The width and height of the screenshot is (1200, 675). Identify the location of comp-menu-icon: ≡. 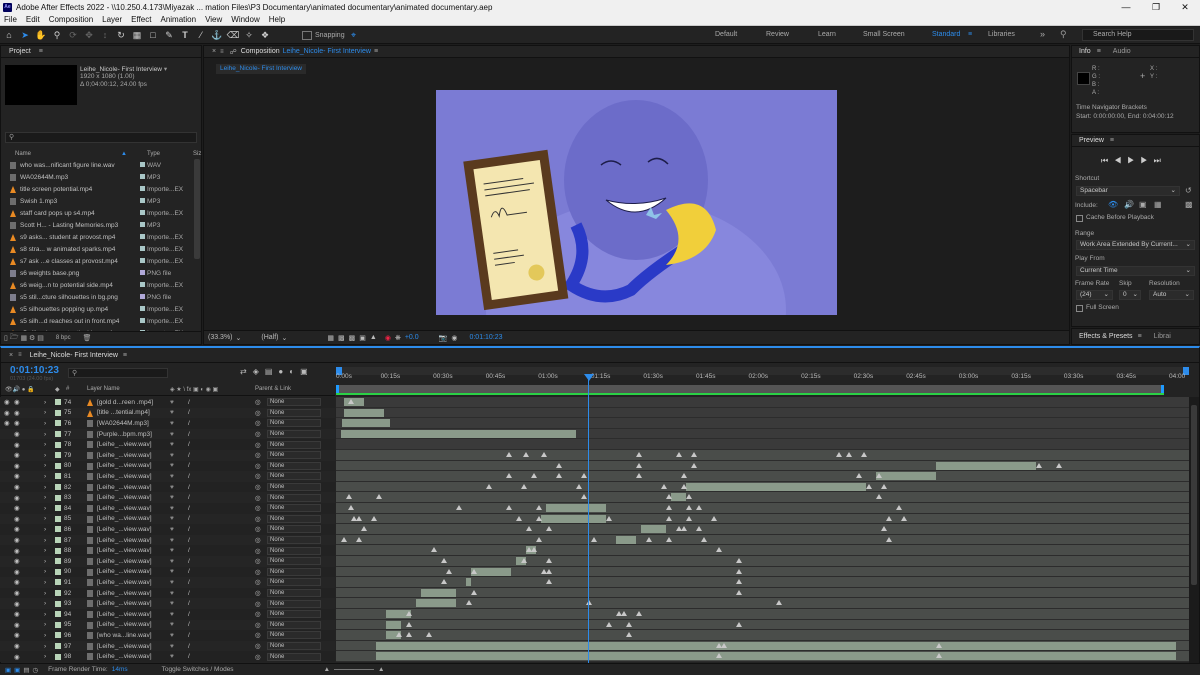
(376, 51).